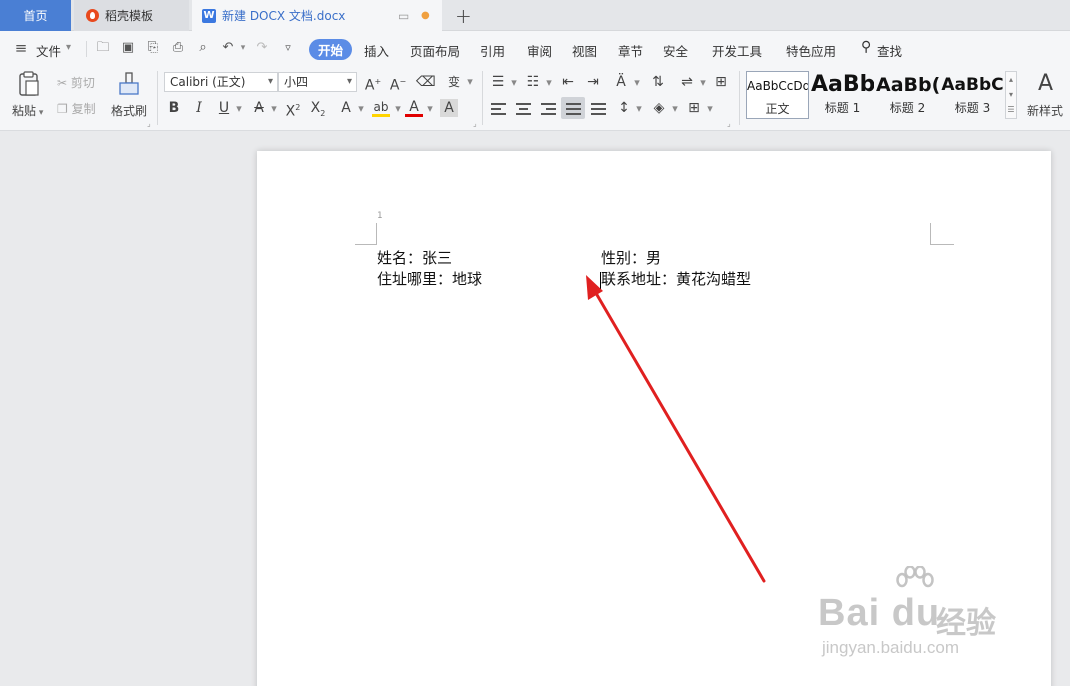 Image resolution: width=1070 pixels, height=686 pixels. I want to click on style-normal-name: 正文, so click(777, 109).